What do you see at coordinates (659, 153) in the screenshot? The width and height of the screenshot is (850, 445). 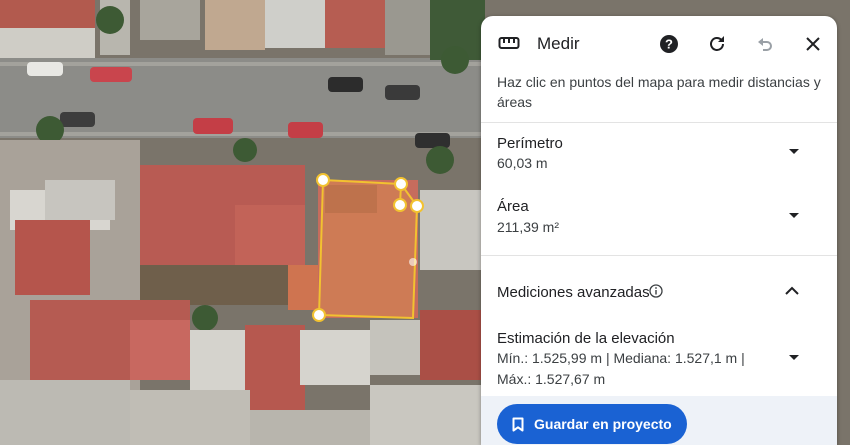 I see `perimeter-row: Perímetro 60,03 m` at bounding box center [659, 153].